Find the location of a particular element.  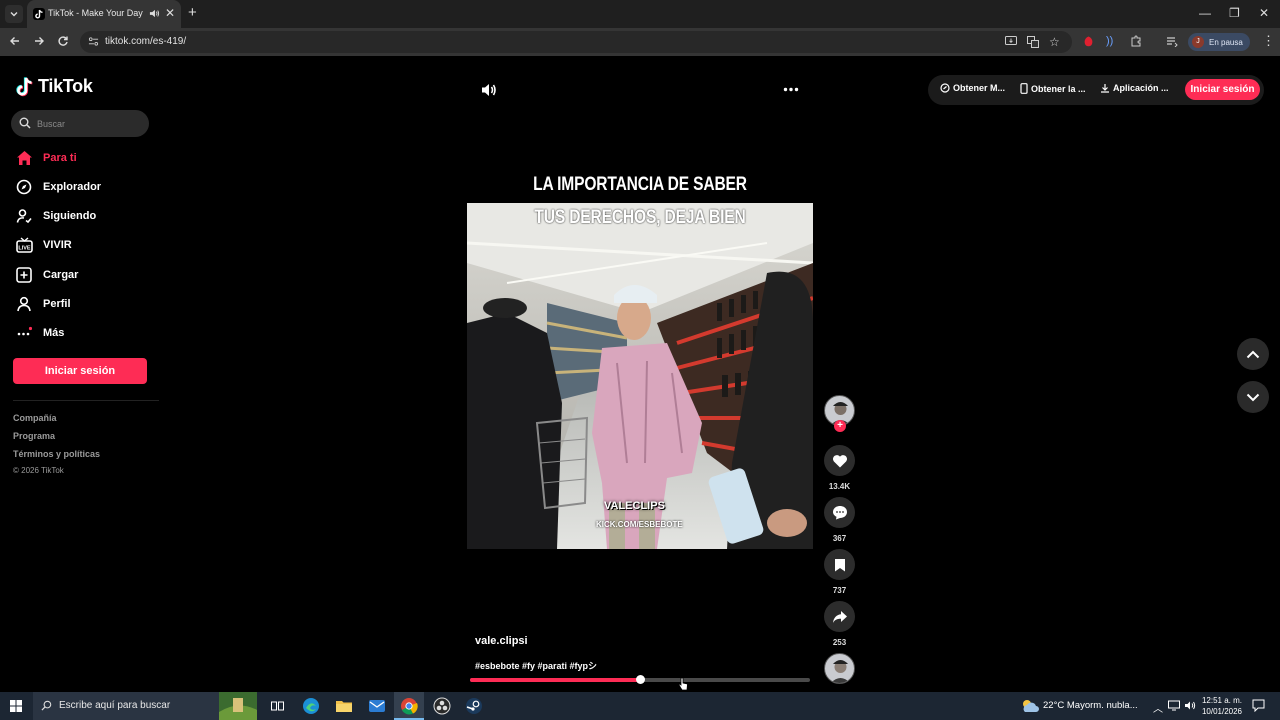

copyright: © 2026 TikTok is located at coordinates (38, 470).